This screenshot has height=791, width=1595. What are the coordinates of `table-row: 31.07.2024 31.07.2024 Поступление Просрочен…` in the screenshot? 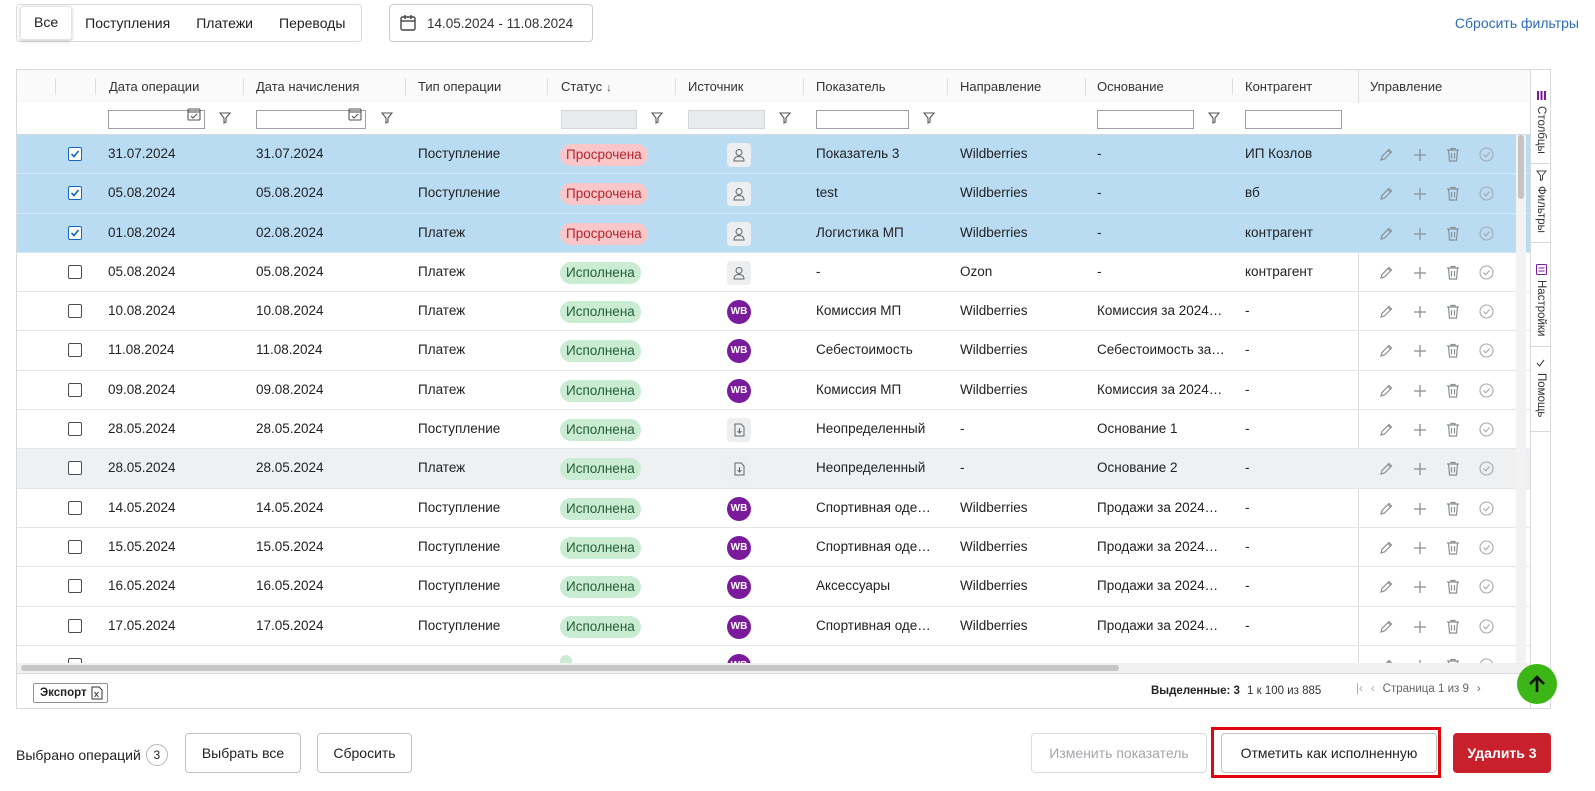 It's located at (773, 155).